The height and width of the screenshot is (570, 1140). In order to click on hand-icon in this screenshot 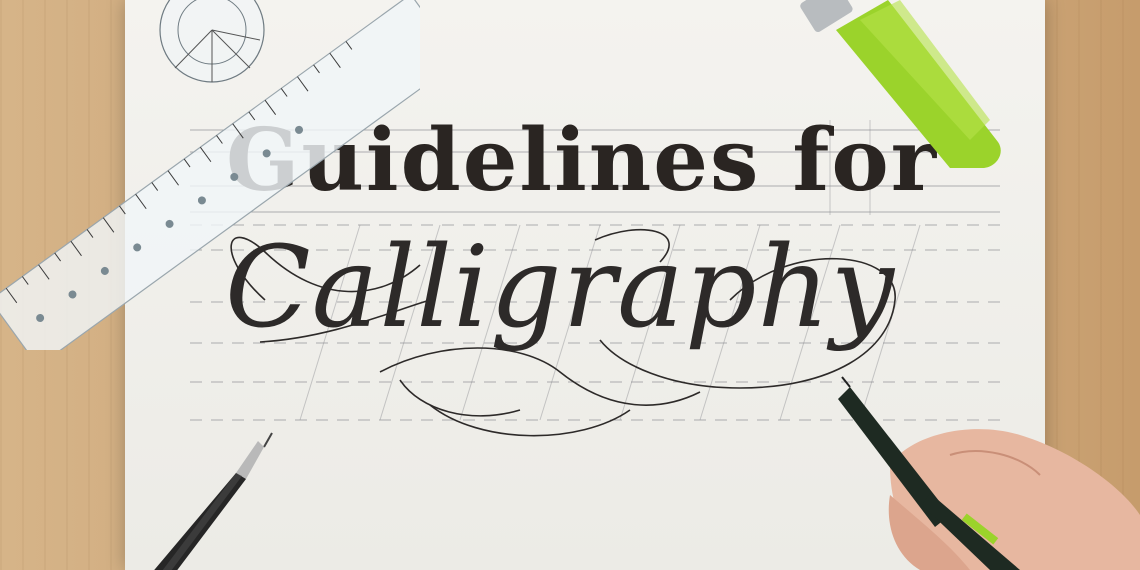, I will do `click(989, 473)`.